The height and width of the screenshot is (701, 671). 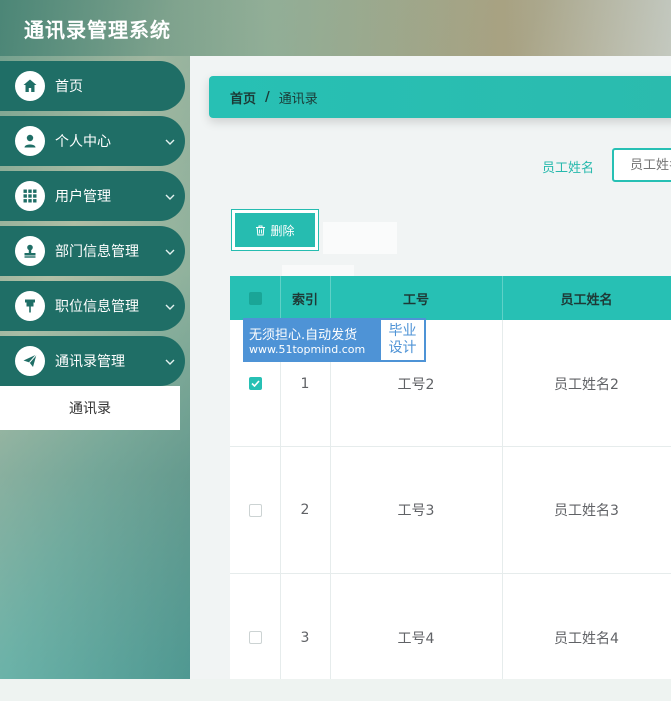 I want to click on table-cell-name: 员工姓名2, so click(x=586, y=384).